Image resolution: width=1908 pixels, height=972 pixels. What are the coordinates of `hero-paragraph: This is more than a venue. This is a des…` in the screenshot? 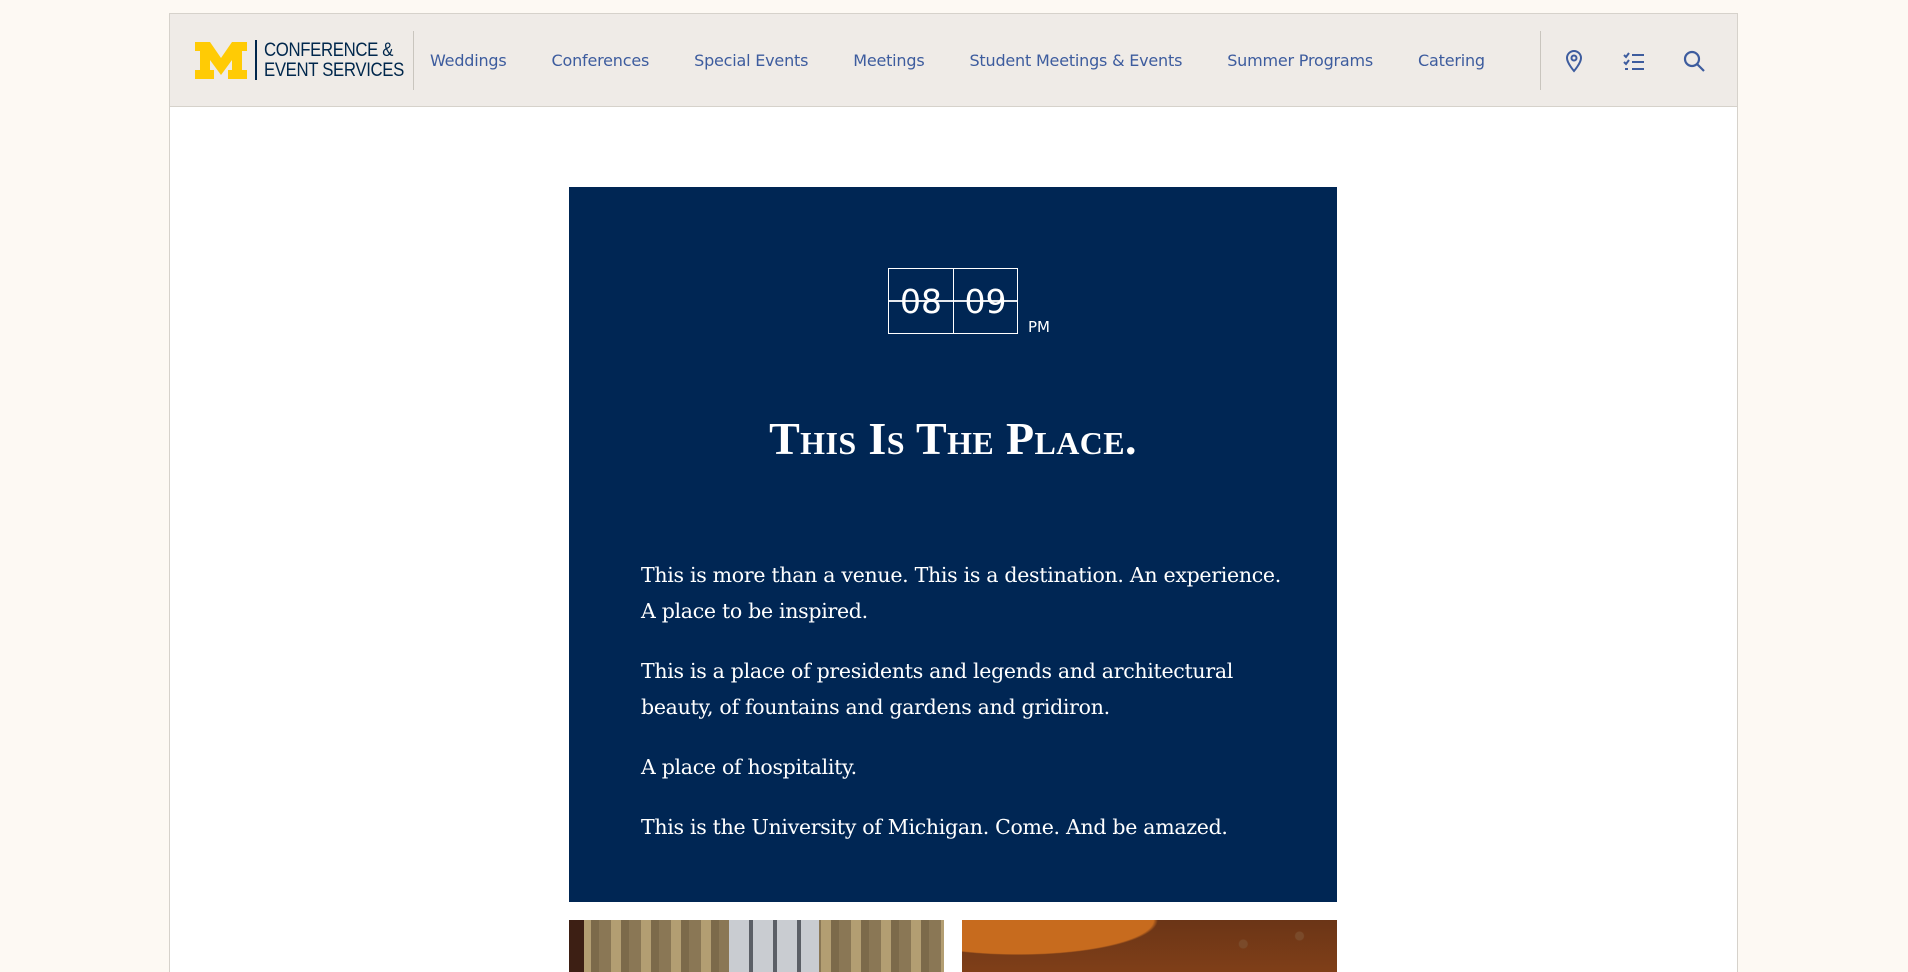 It's located at (961, 593).